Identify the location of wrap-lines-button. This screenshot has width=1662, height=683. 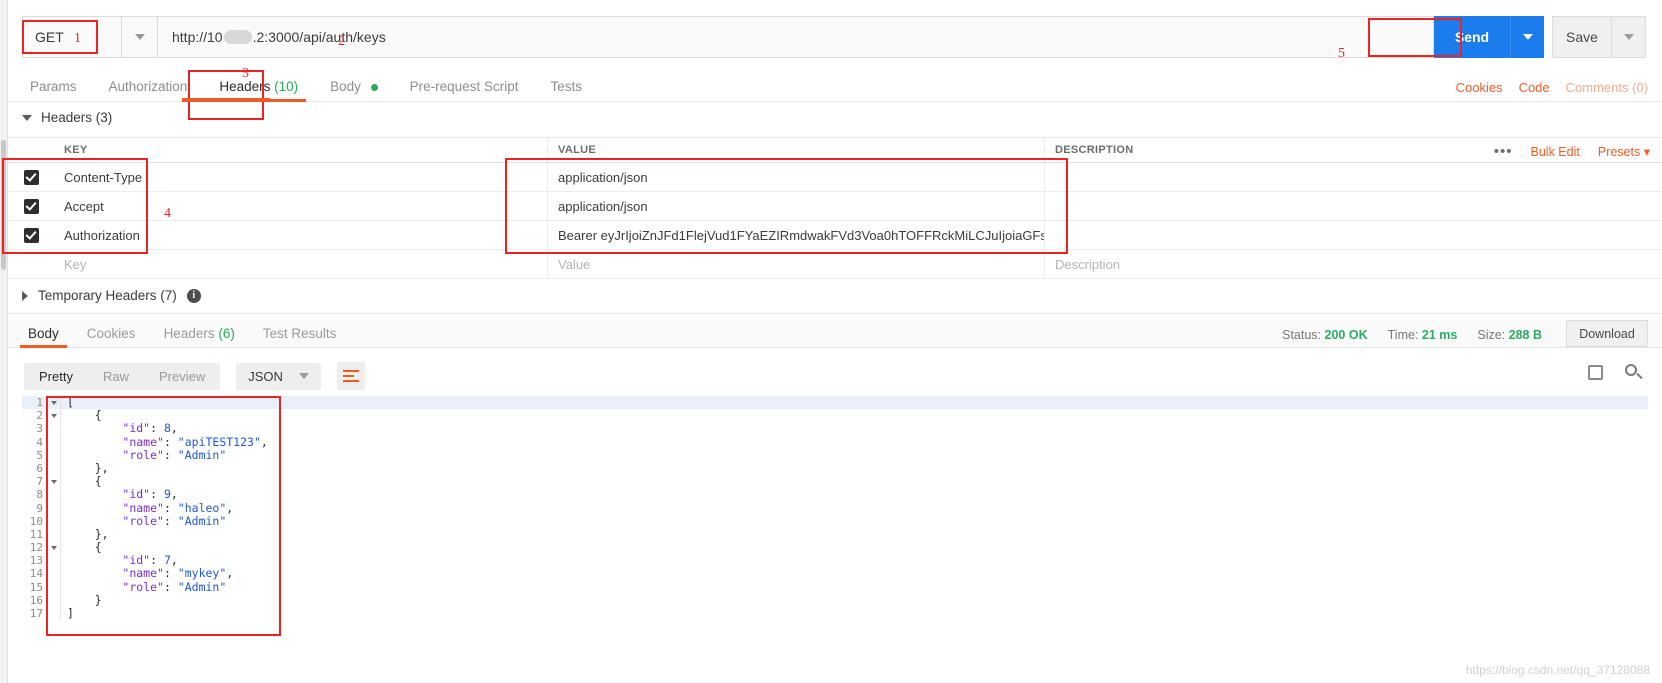
(350, 376).